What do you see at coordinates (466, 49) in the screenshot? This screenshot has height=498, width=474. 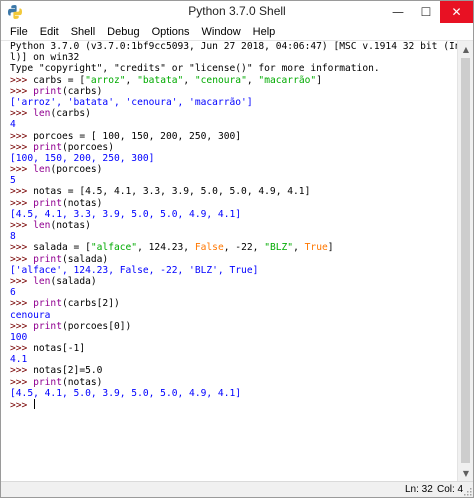 I see `scroll-up-arrow-icon: ▲` at bounding box center [466, 49].